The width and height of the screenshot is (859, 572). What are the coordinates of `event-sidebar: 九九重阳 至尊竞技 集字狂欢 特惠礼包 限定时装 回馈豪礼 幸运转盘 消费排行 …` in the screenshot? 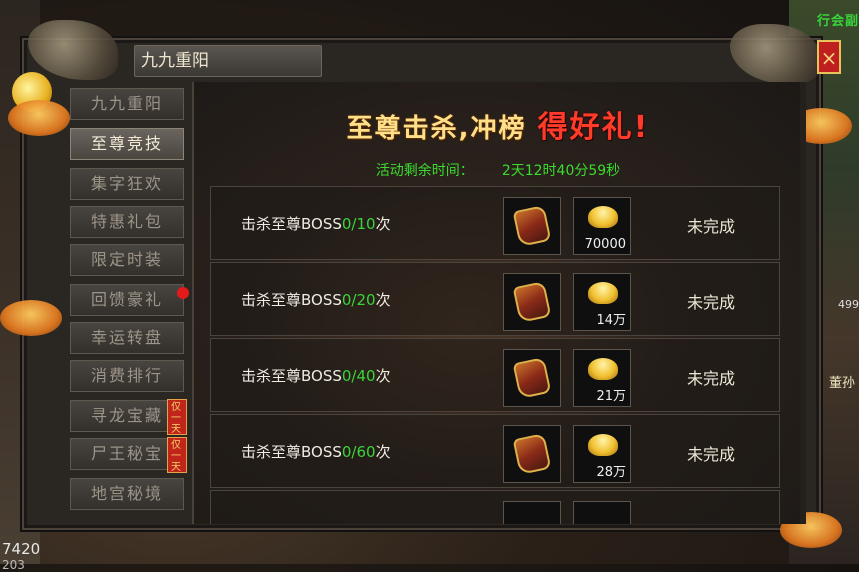 It's located at (130, 308).